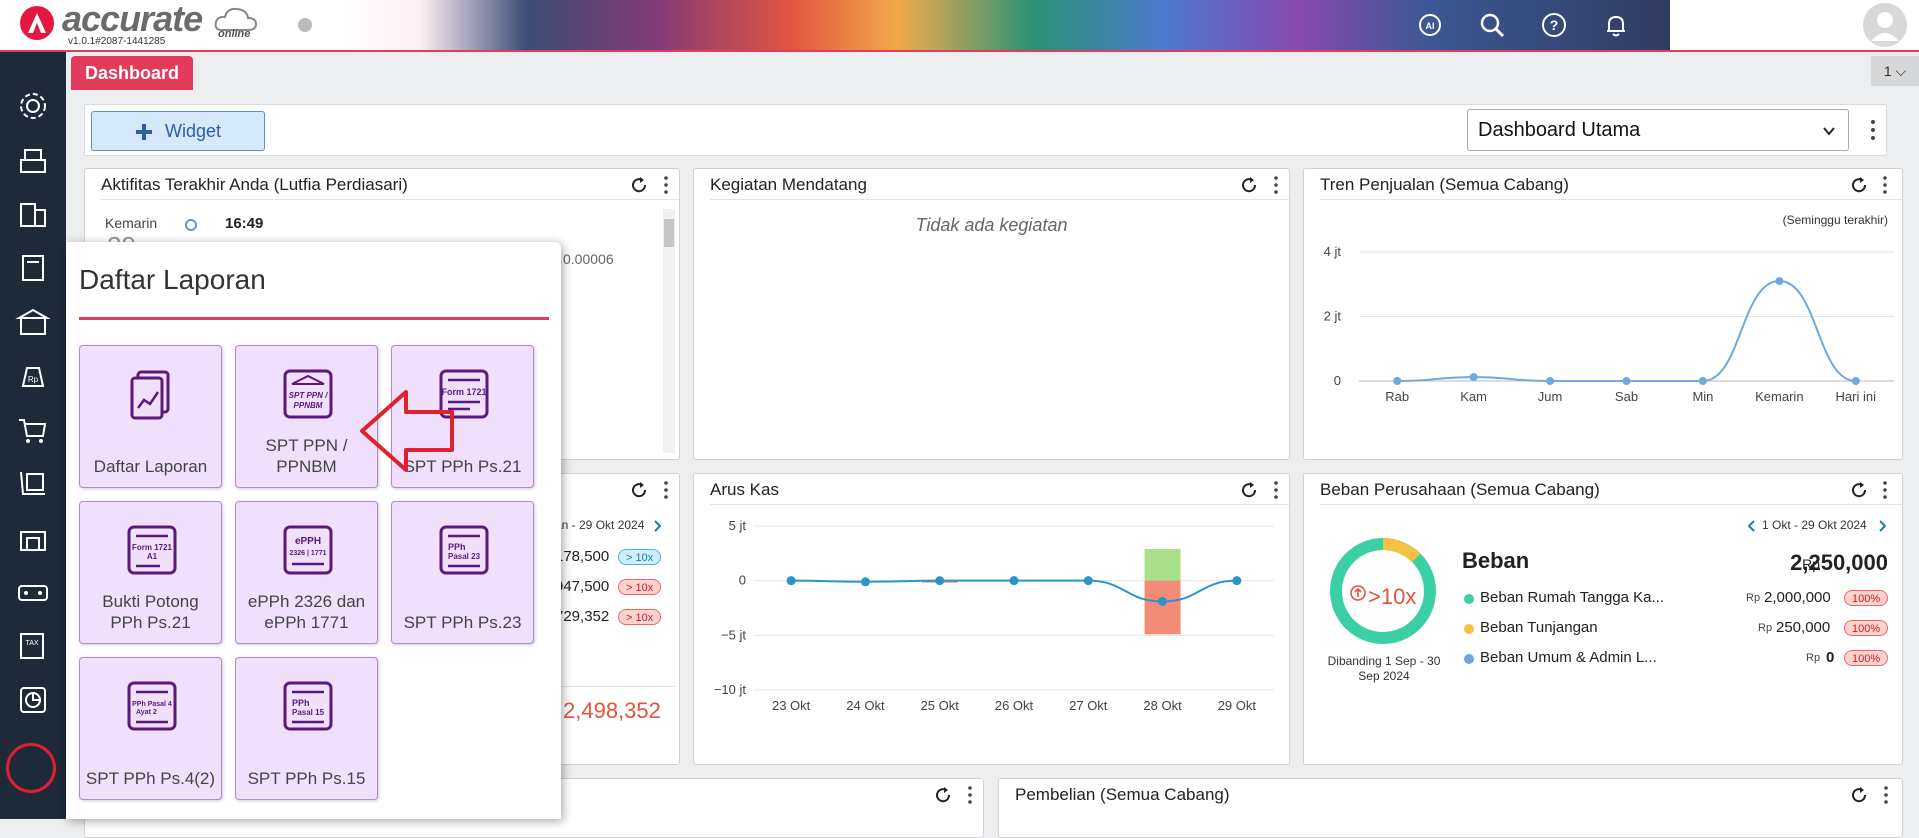 This screenshot has height=838, width=1919. Describe the element at coordinates (1559, 130) in the screenshot. I see `dashboard-select-value: Dashboard Utama` at that location.